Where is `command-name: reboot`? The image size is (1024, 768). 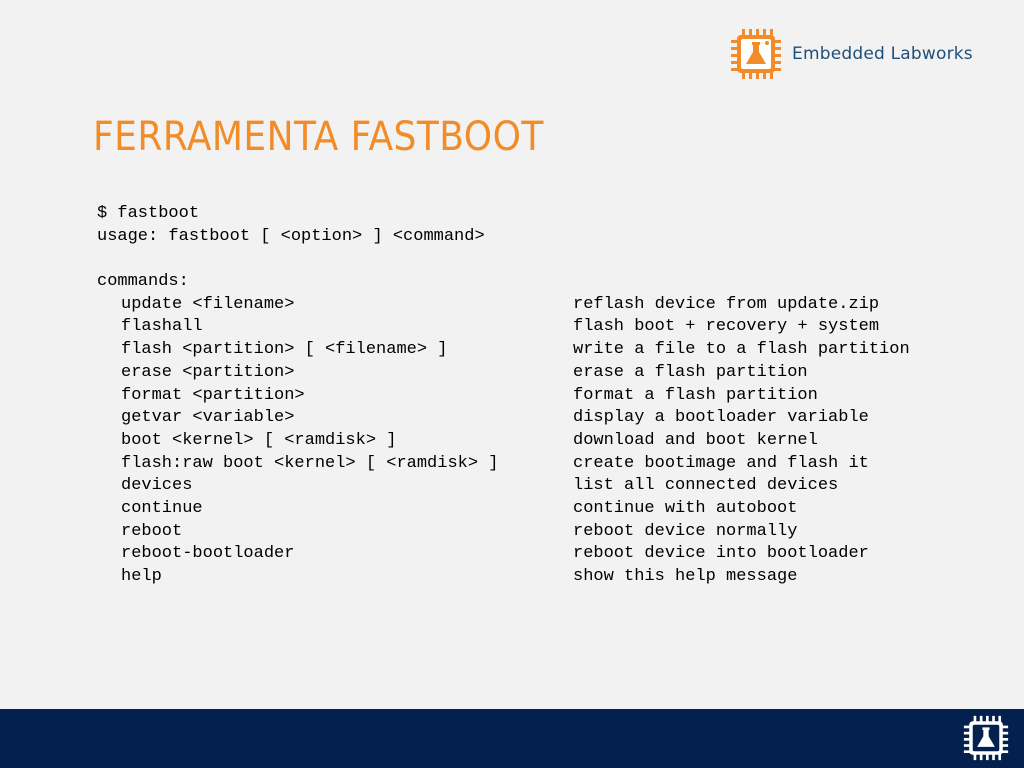 command-name: reboot is located at coordinates (152, 531).